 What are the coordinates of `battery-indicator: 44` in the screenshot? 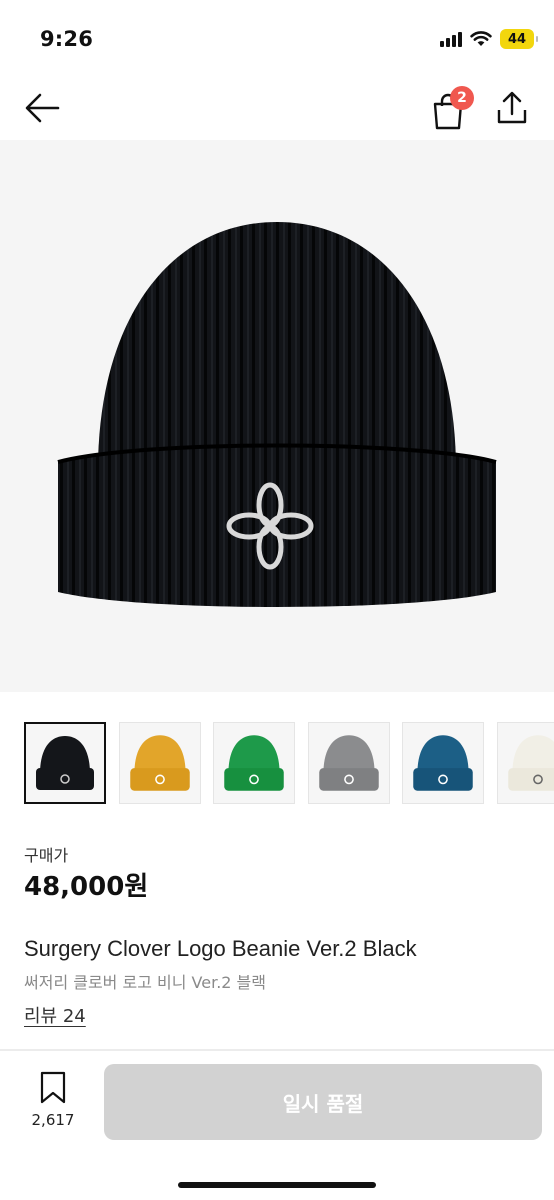 It's located at (519, 39).